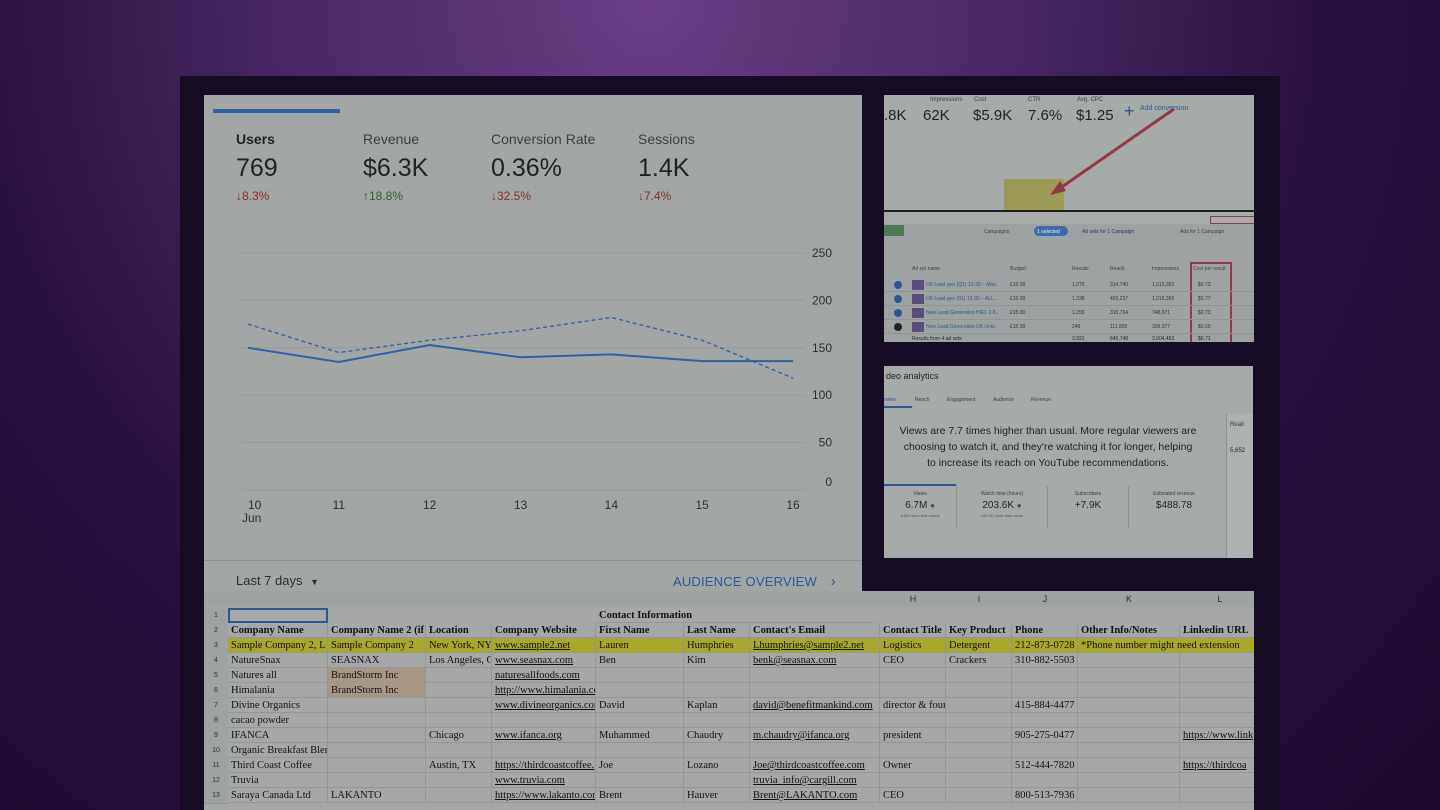 The image size is (1440, 810). What do you see at coordinates (666, 167) in the screenshot?
I see `metric-sessions: Sessions 1.4K ↓7.4%` at bounding box center [666, 167].